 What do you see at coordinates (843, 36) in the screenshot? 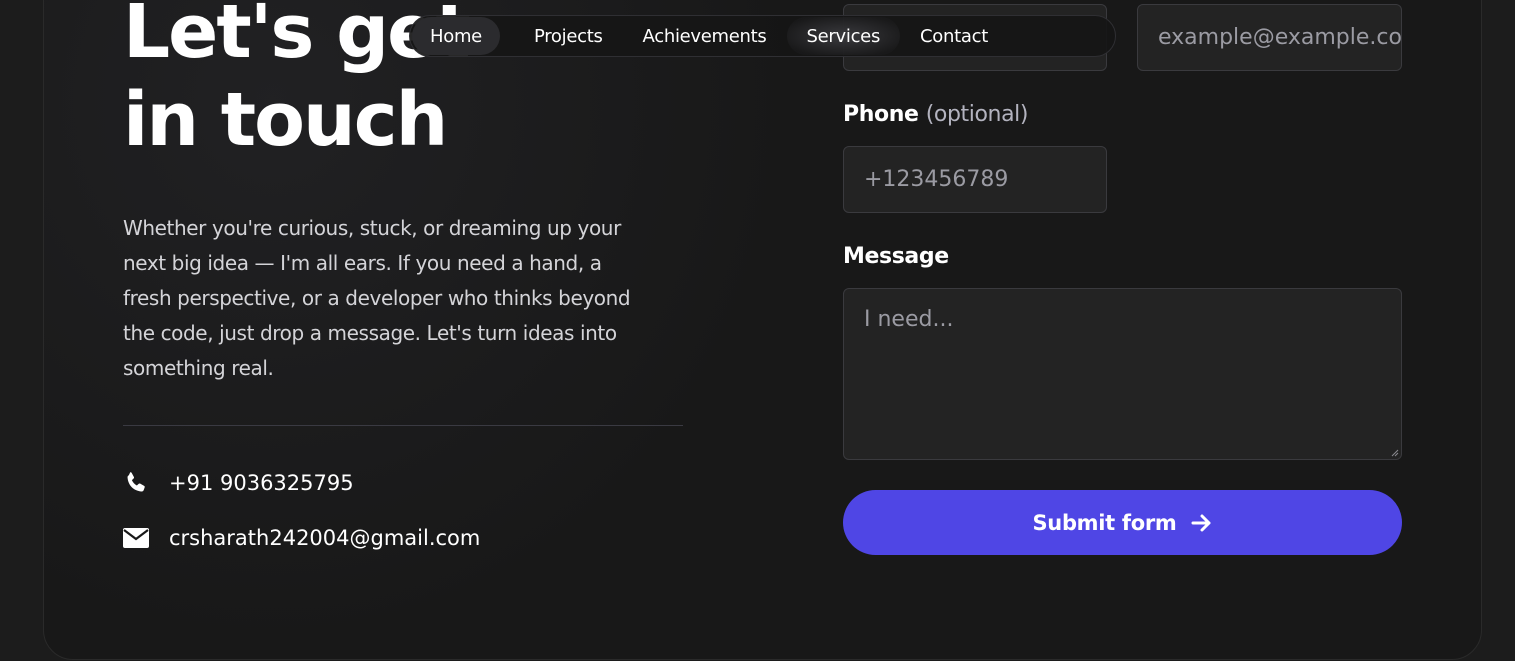
I see `nav-item-services: Services` at bounding box center [843, 36].